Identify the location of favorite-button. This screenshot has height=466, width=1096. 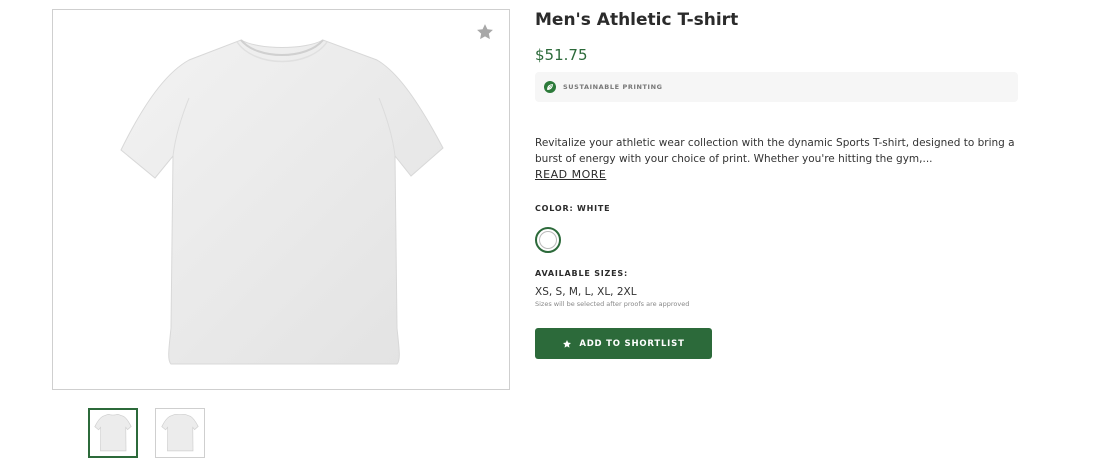
(485, 32).